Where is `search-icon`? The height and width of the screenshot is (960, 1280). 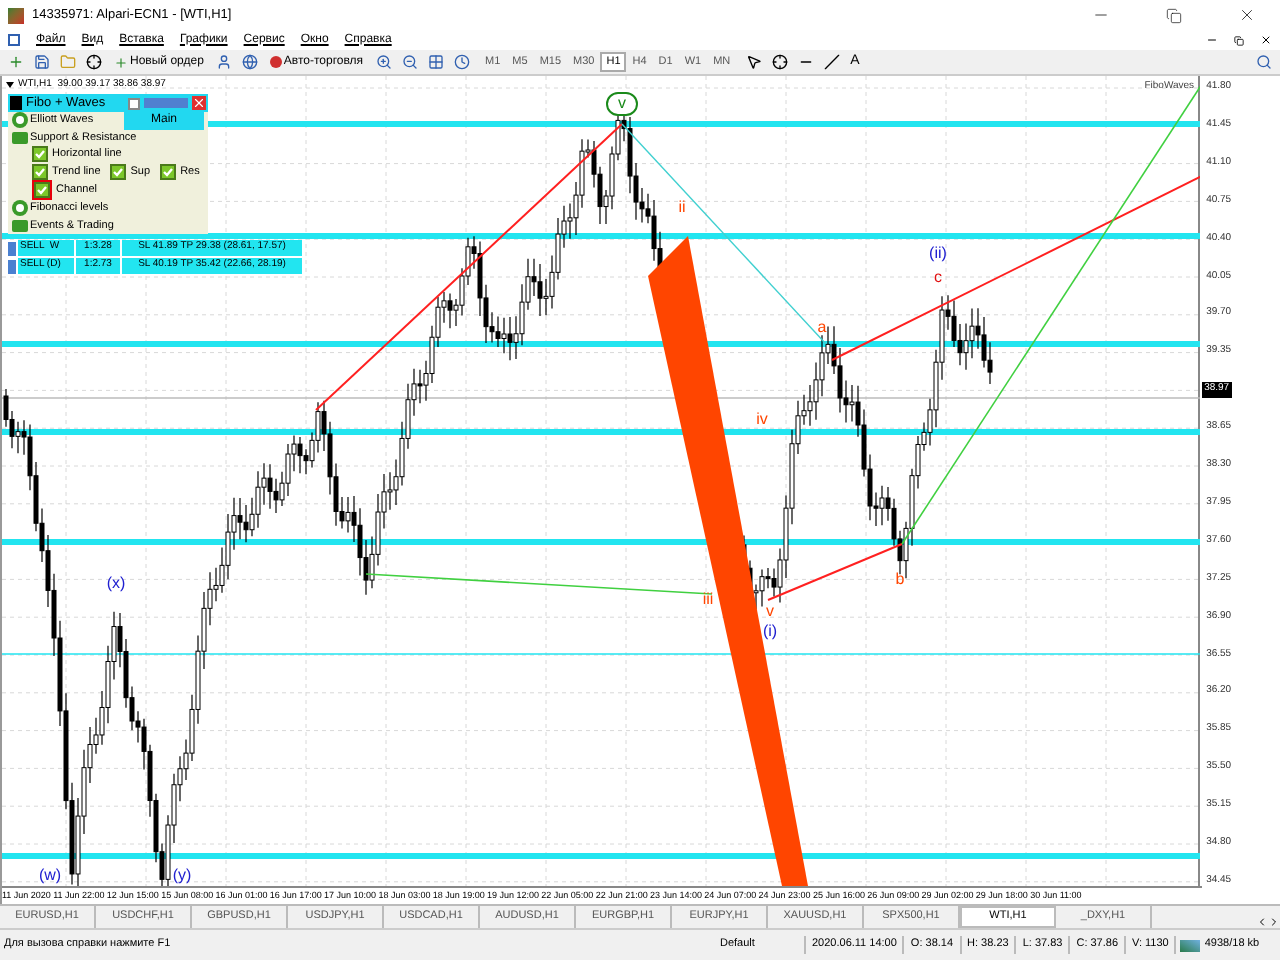 search-icon is located at coordinates (1264, 62).